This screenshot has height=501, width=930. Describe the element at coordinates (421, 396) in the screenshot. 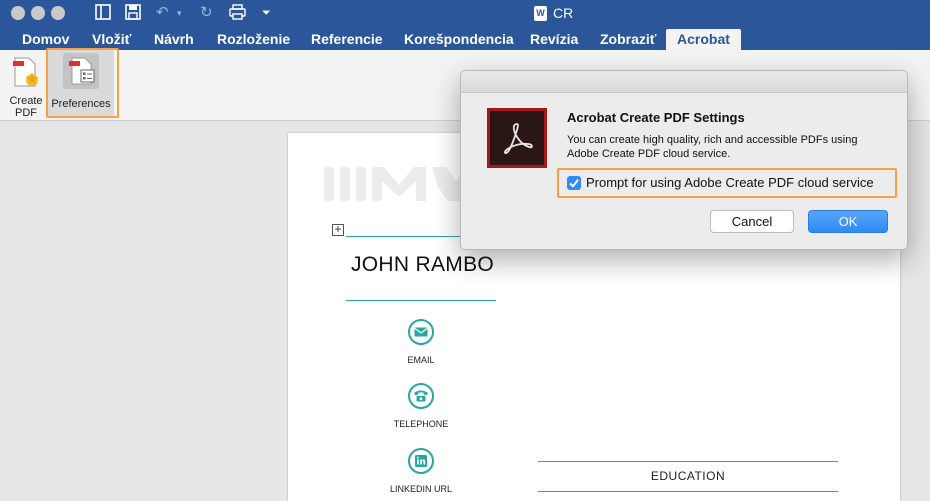

I see `phone-icon` at that location.